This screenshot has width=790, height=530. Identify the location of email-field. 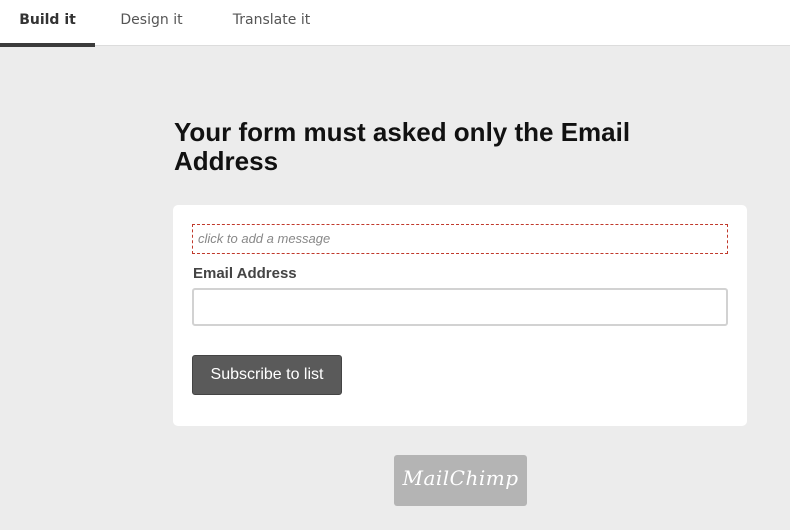
(460, 307).